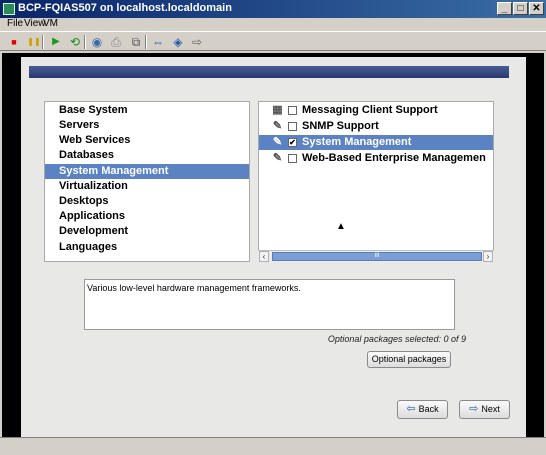  I want to click on unity-icon: ⇨, so click(197, 42).